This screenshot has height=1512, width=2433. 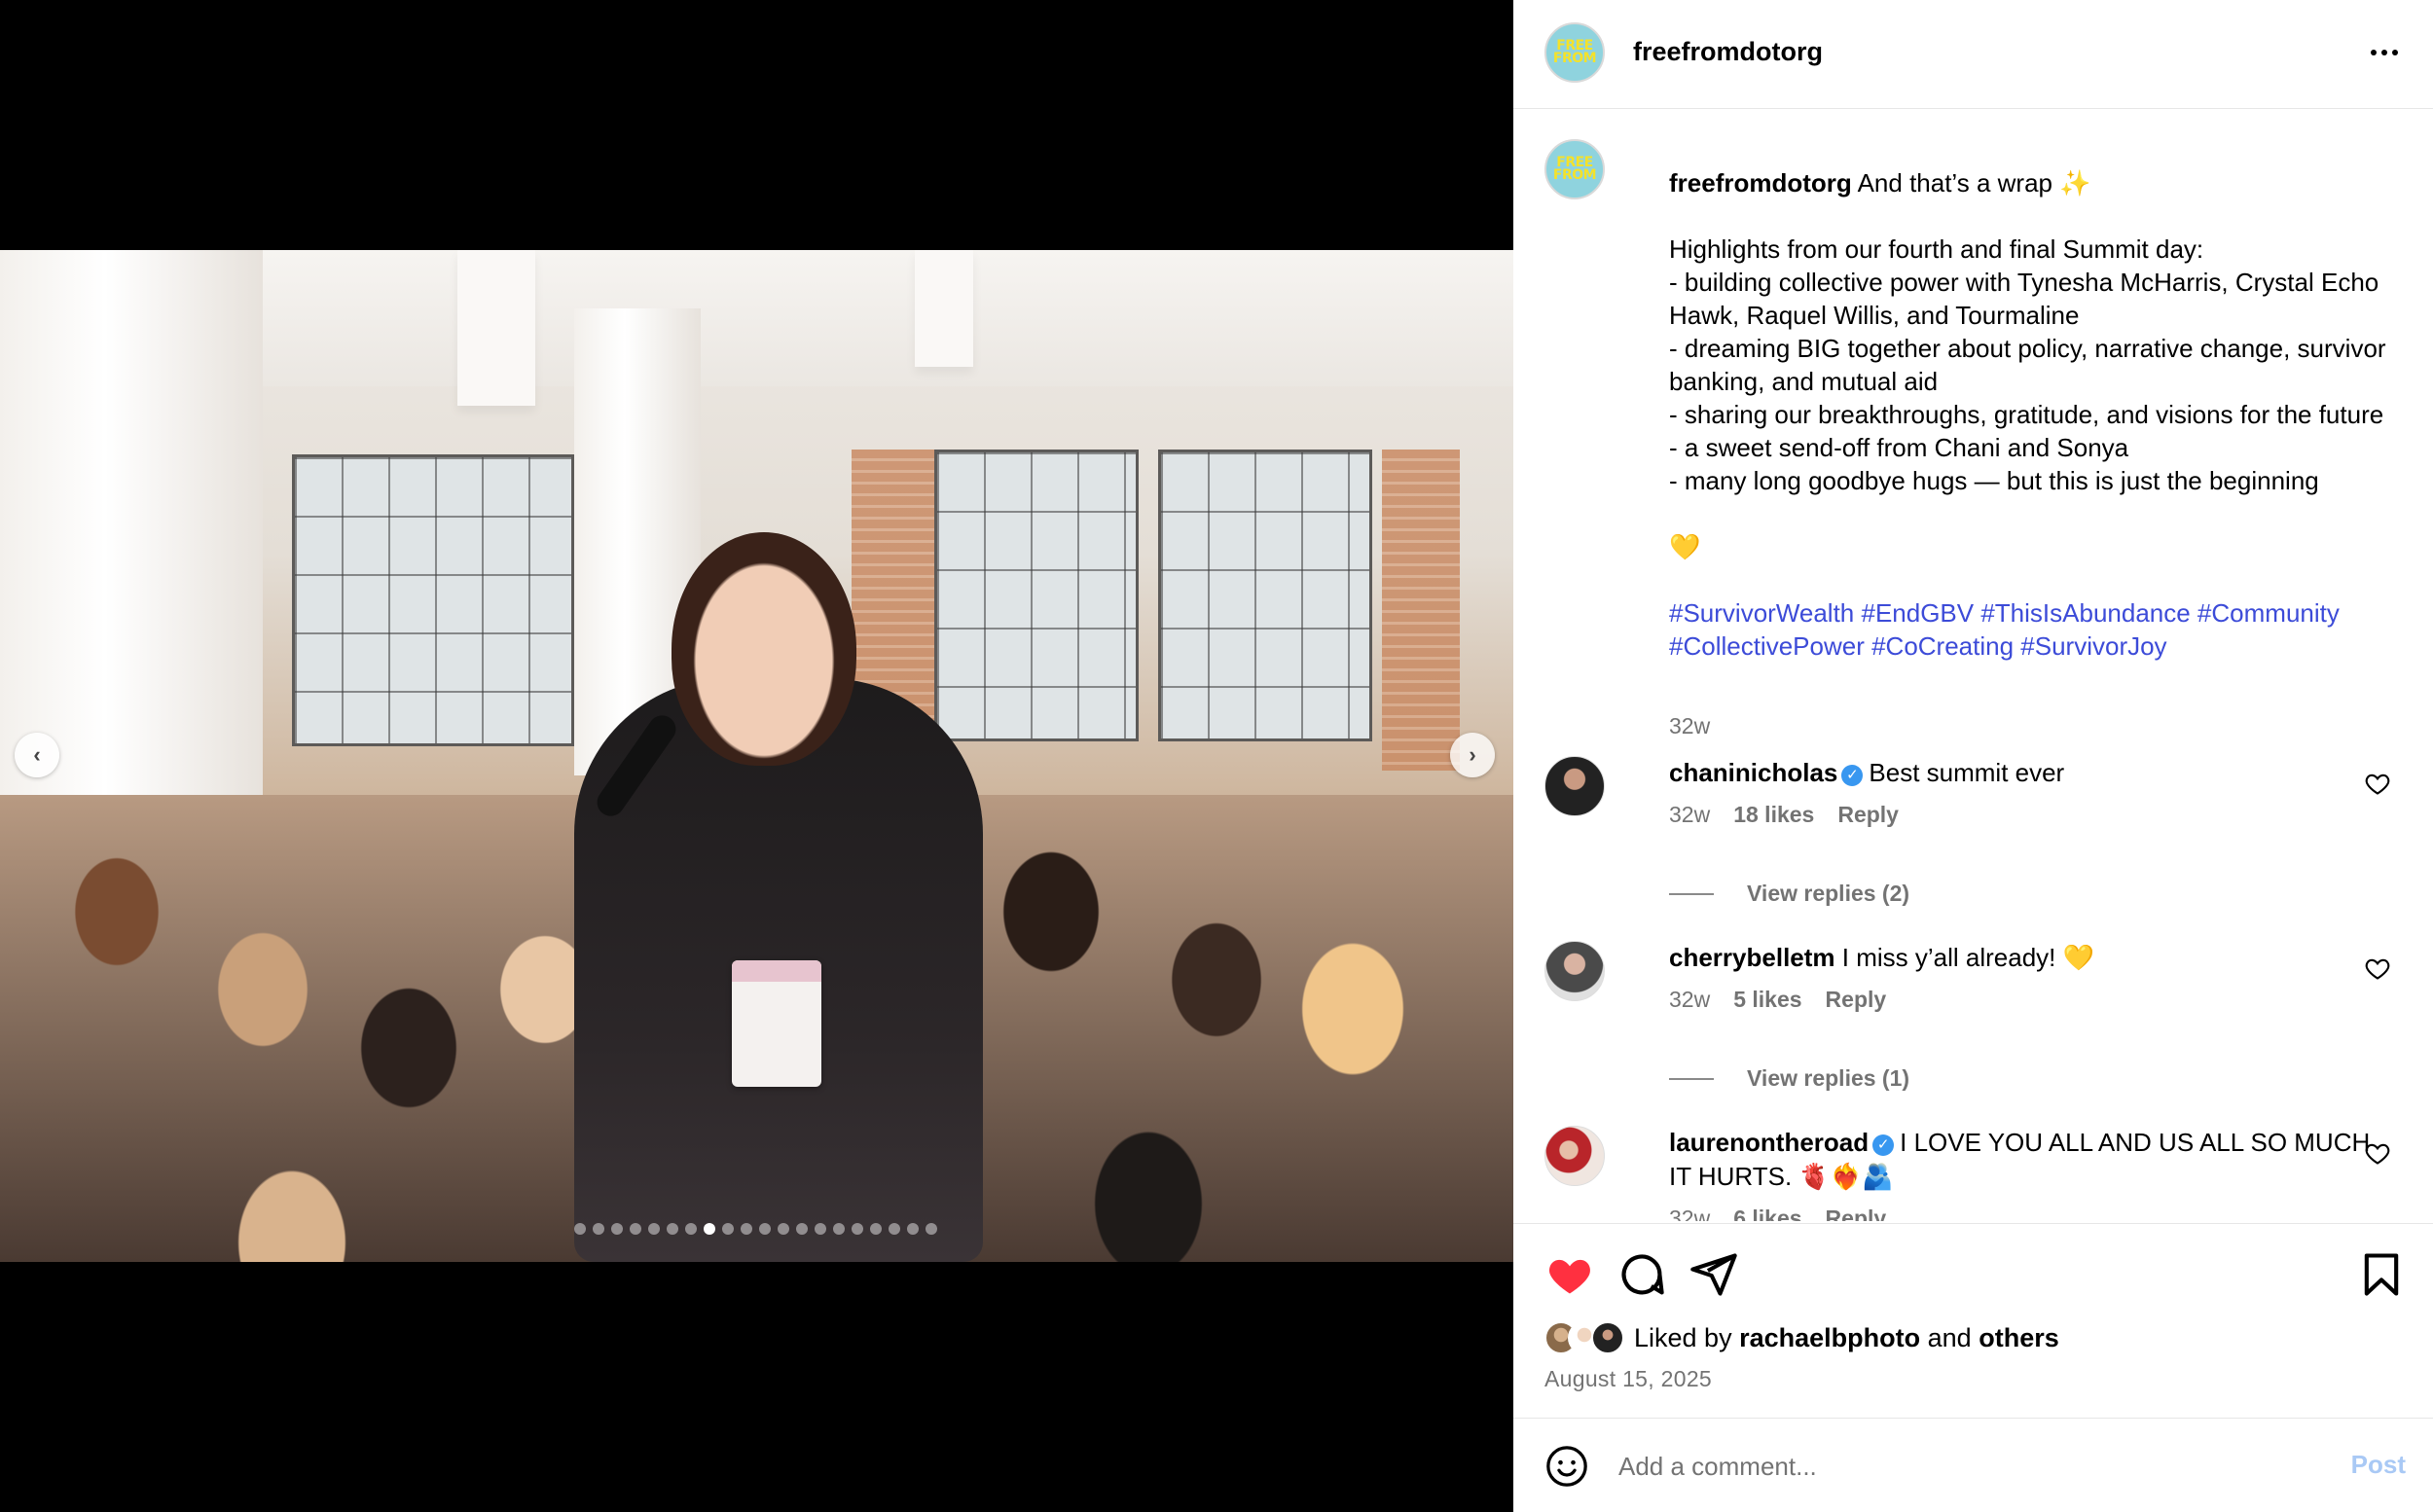 What do you see at coordinates (37, 755) in the screenshot?
I see `chevron-left-icon: ‹` at bounding box center [37, 755].